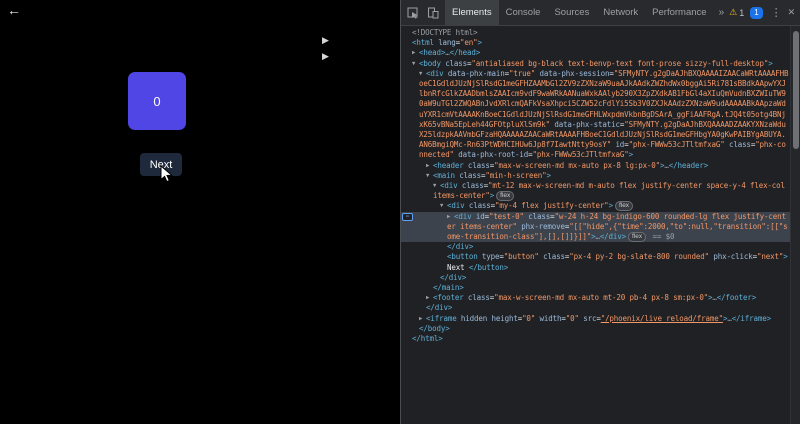 The image size is (800, 424). Describe the element at coordinates (722, 12) in the screenshot. I see `more-panels-icon: »` at that location.